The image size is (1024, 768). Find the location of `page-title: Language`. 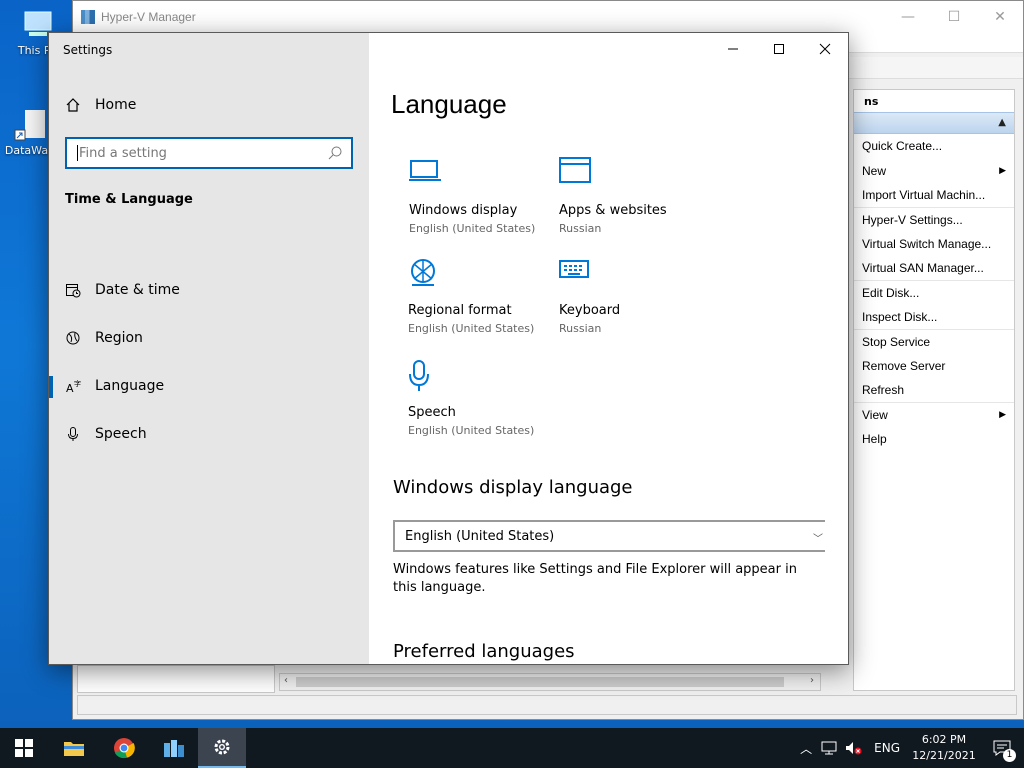

page-title: Language is located at coordinates (449, 104).